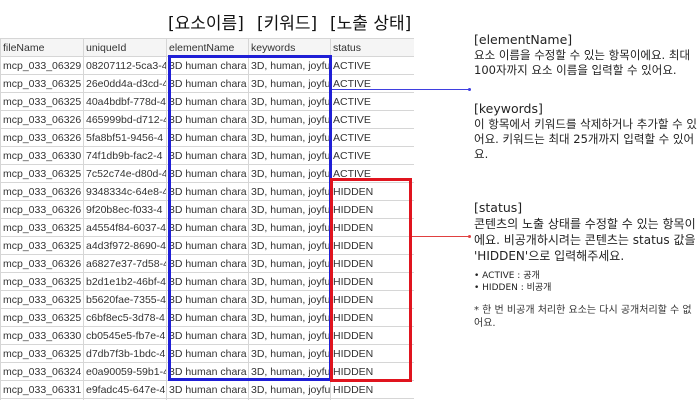  What do you see at coordinates (125, 47) in the screenshot?
I see `column-header-cell: uniqueId` at bounding box center [125, 47].